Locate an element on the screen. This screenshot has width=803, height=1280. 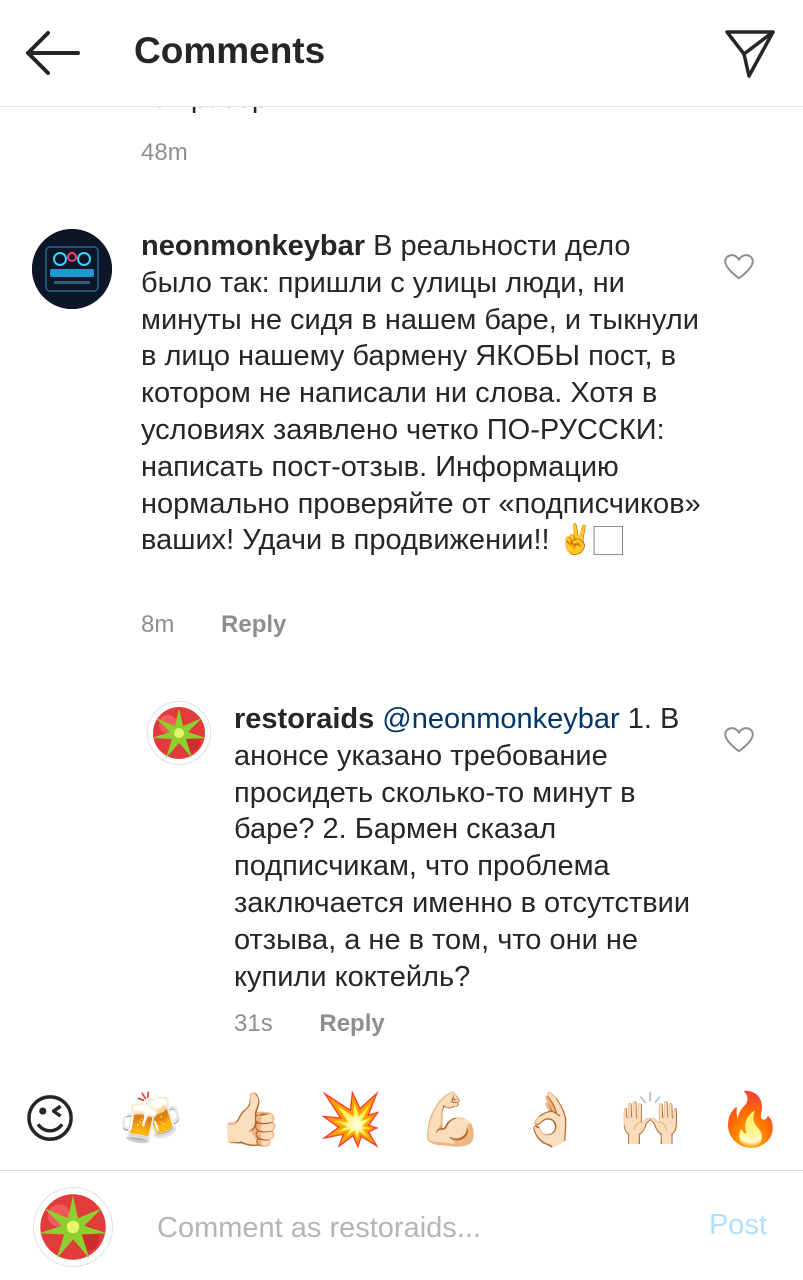
neonmonkey-logo-icon is located at coordinates (72, 269).